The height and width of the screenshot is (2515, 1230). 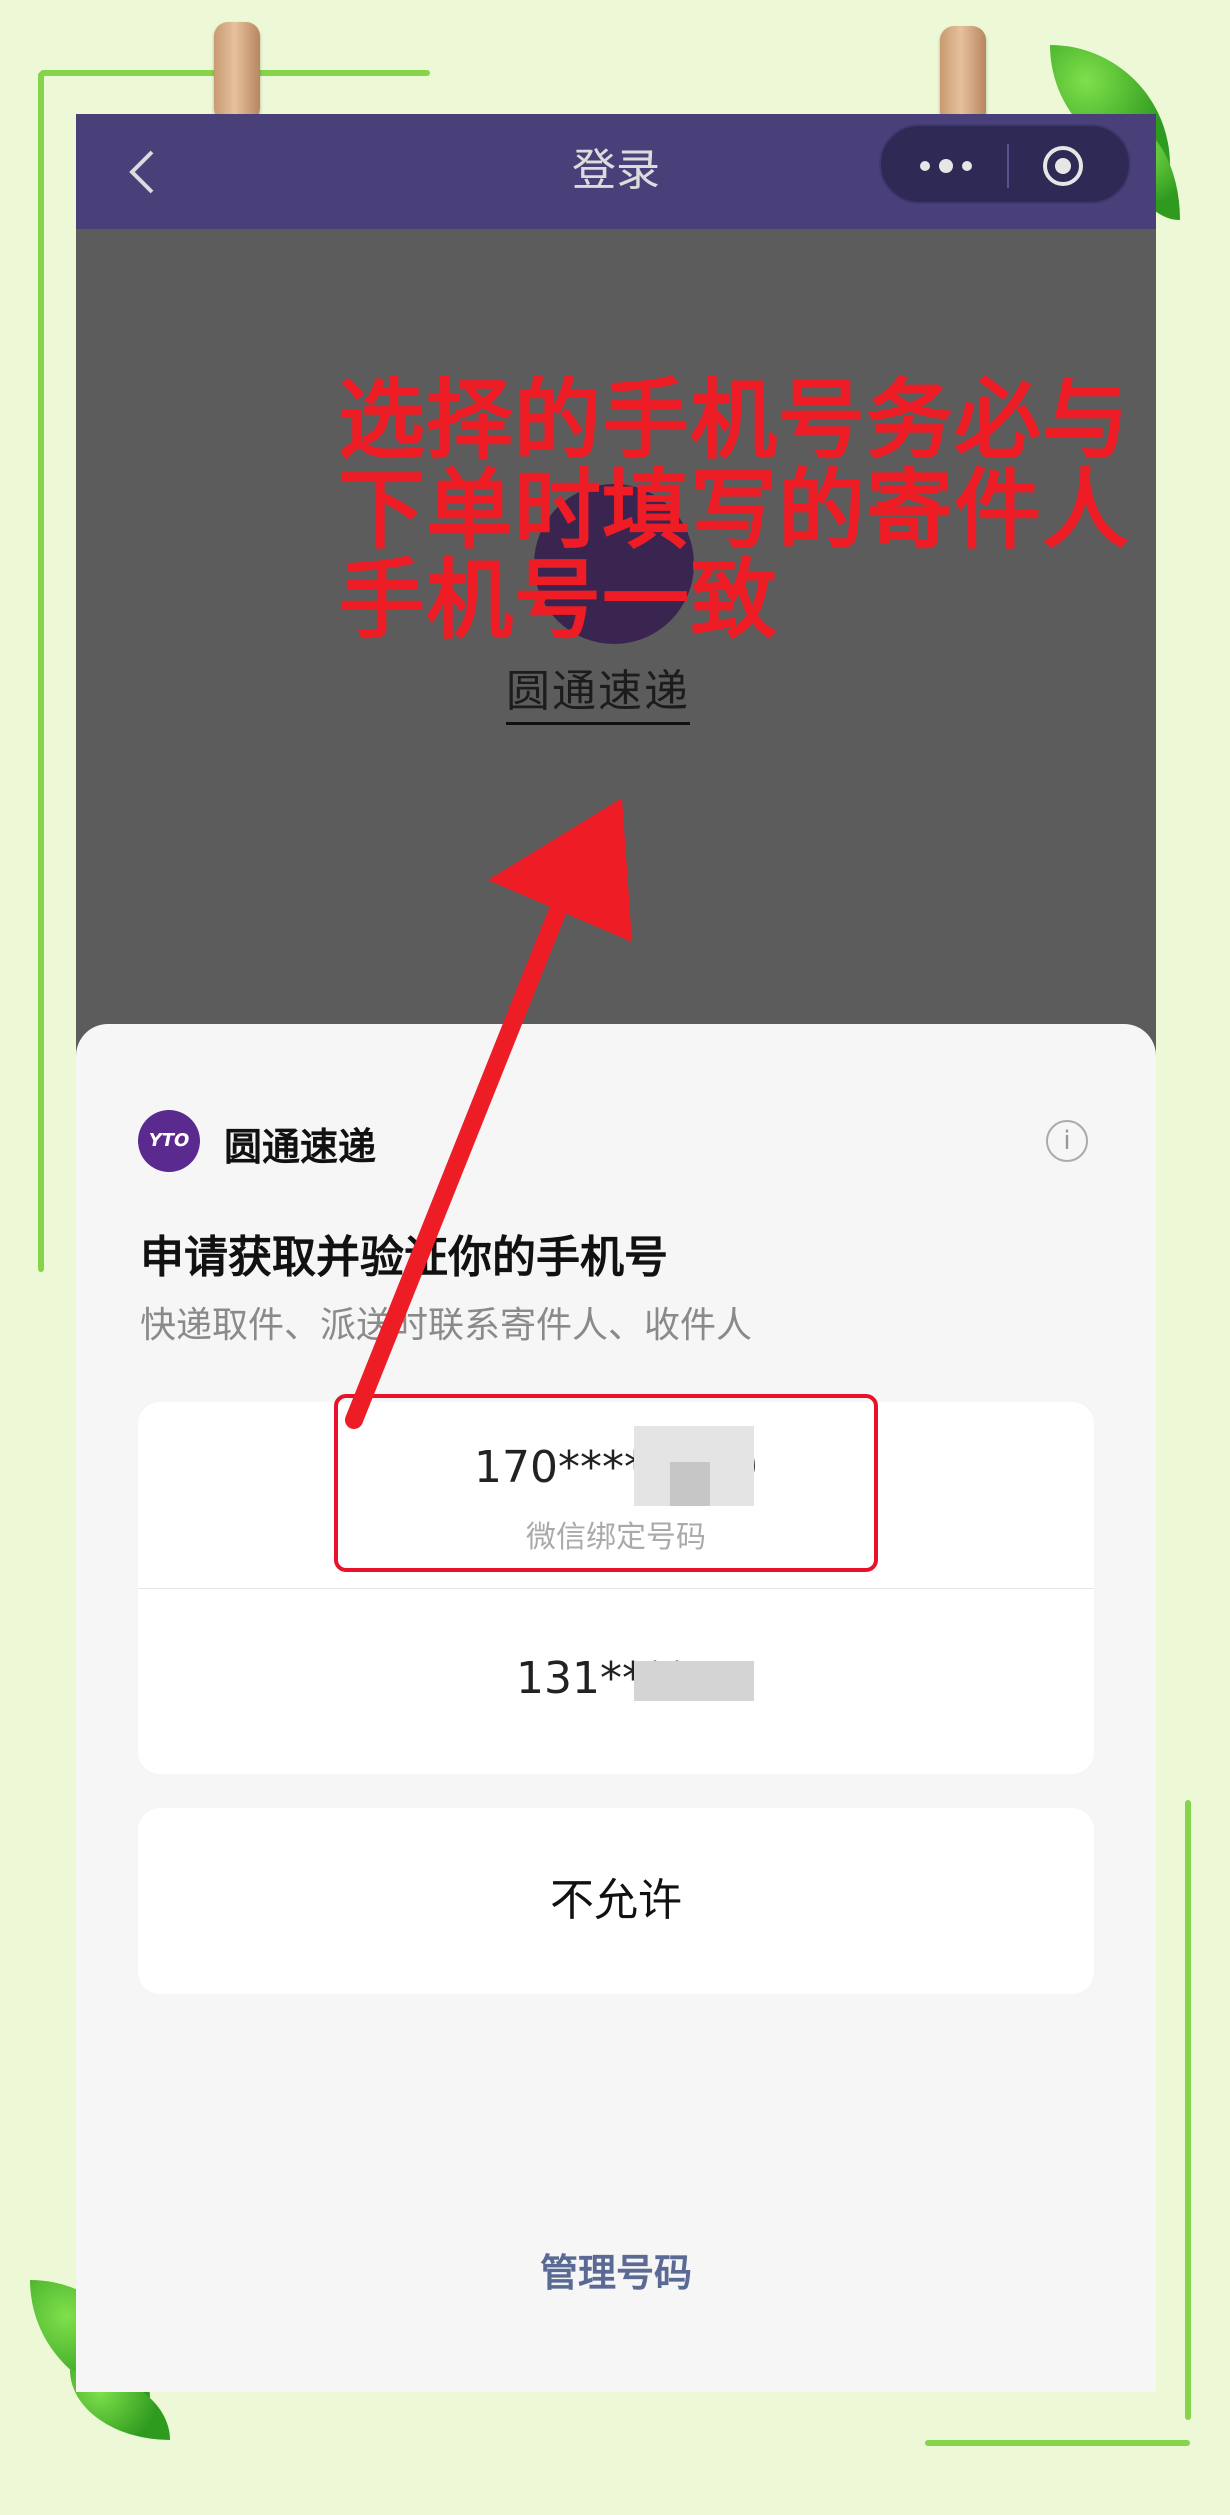 What do you see at coordinates (606, 1483) in the screenshot?
I see `highlight-box` at bounding box center [606, 1483].